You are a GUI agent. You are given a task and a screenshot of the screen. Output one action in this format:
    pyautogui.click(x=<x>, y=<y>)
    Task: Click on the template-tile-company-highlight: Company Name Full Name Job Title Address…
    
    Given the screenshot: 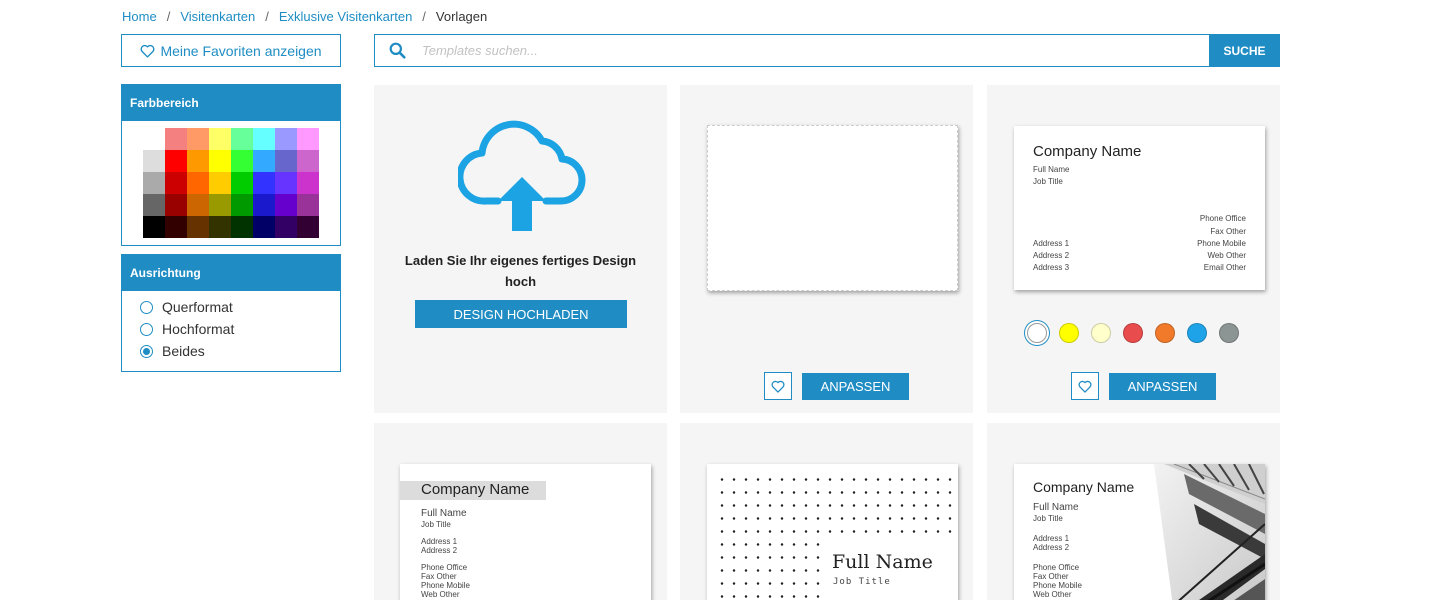 What is the action you would take?
    pyautogui.click(x=520, y=511)
    